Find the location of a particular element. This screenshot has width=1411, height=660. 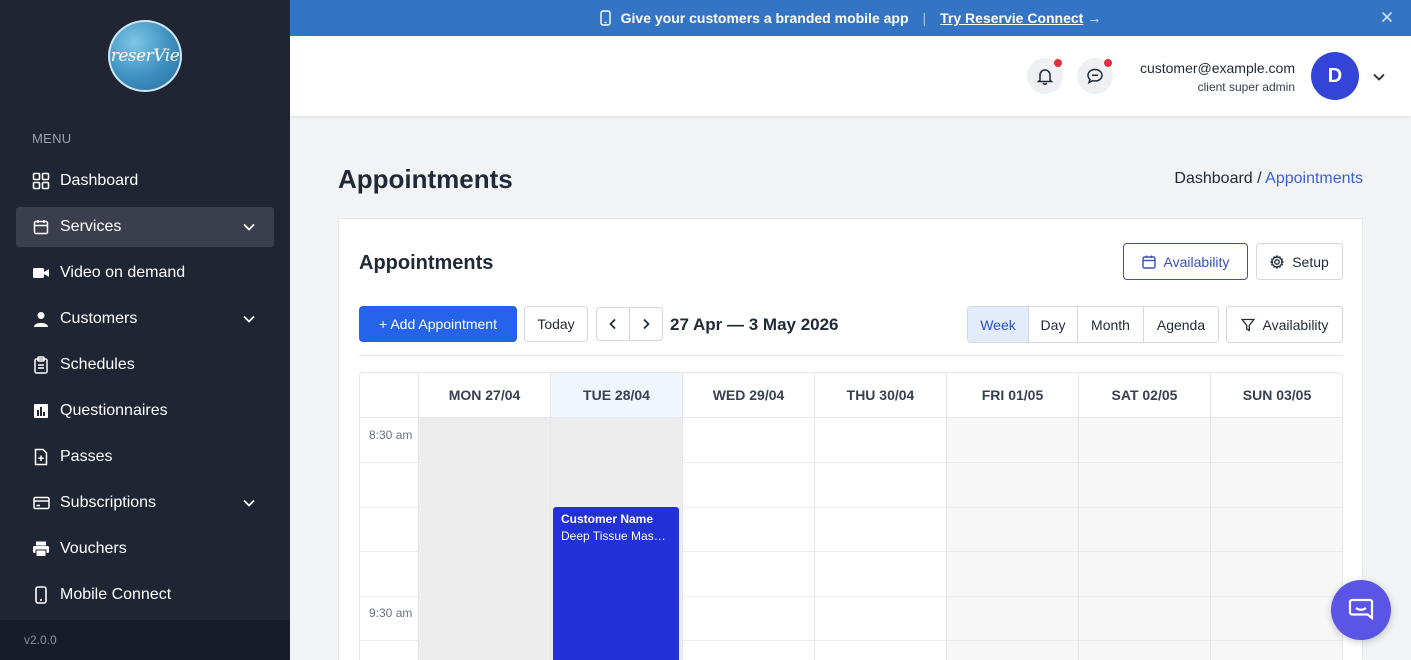

day-header: FRI 01/05 is located at coordinates (1013, 395).